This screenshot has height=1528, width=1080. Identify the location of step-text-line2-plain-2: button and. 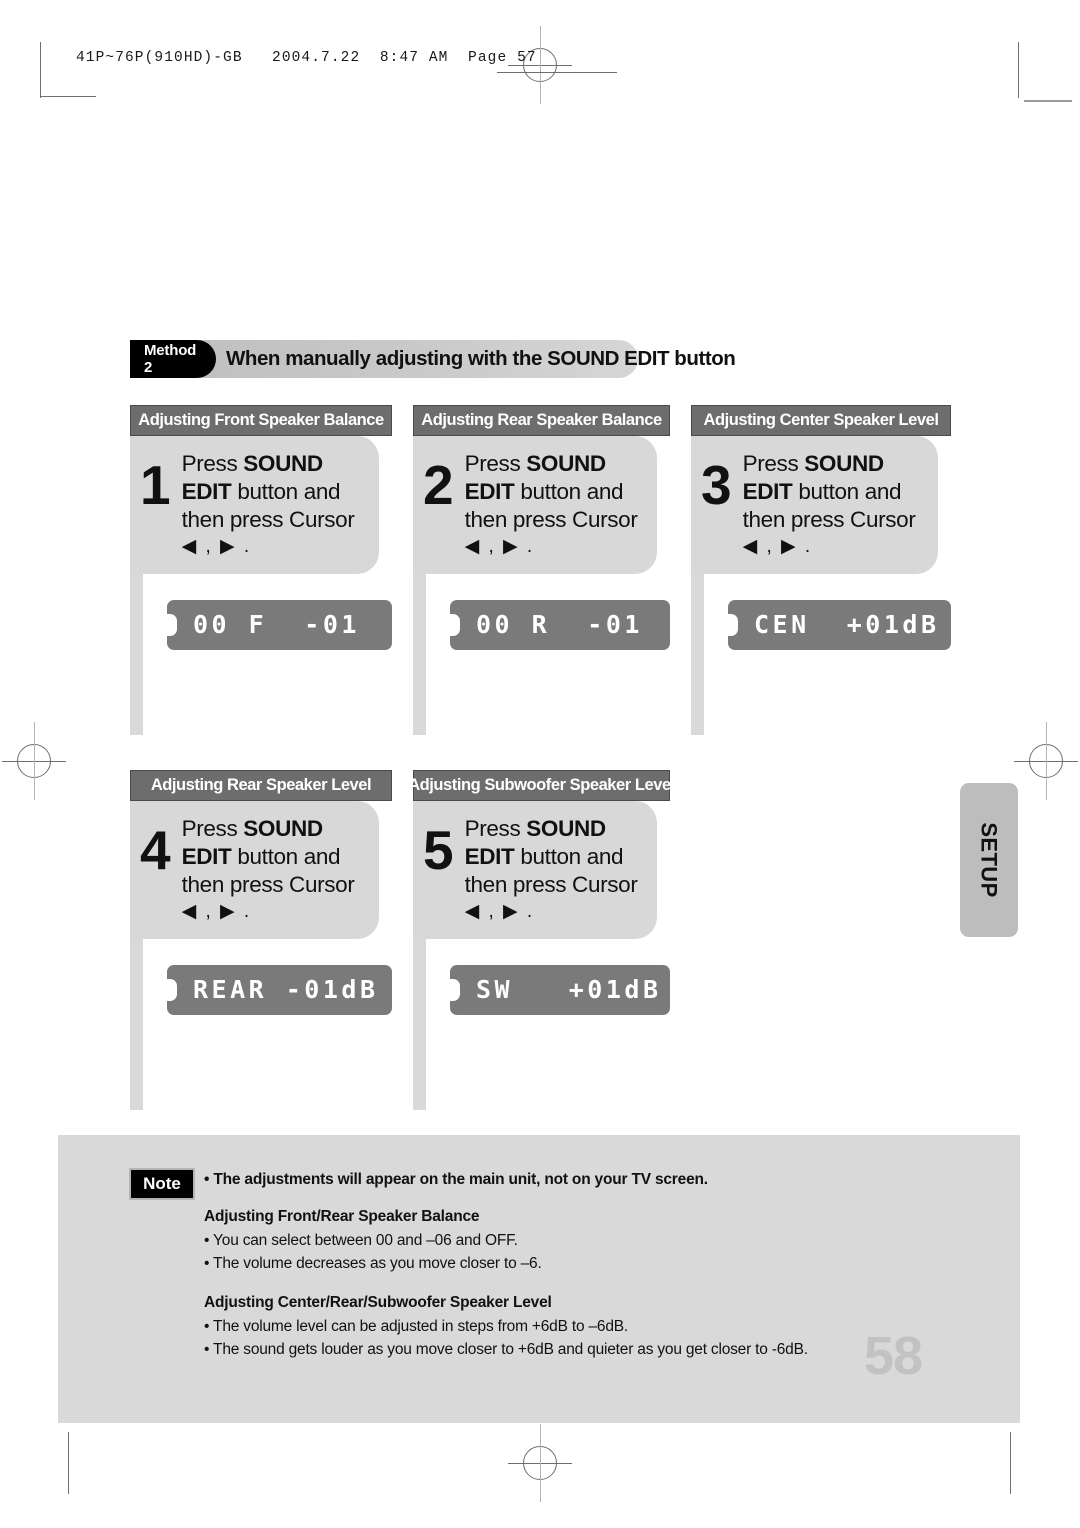
(569, 491).